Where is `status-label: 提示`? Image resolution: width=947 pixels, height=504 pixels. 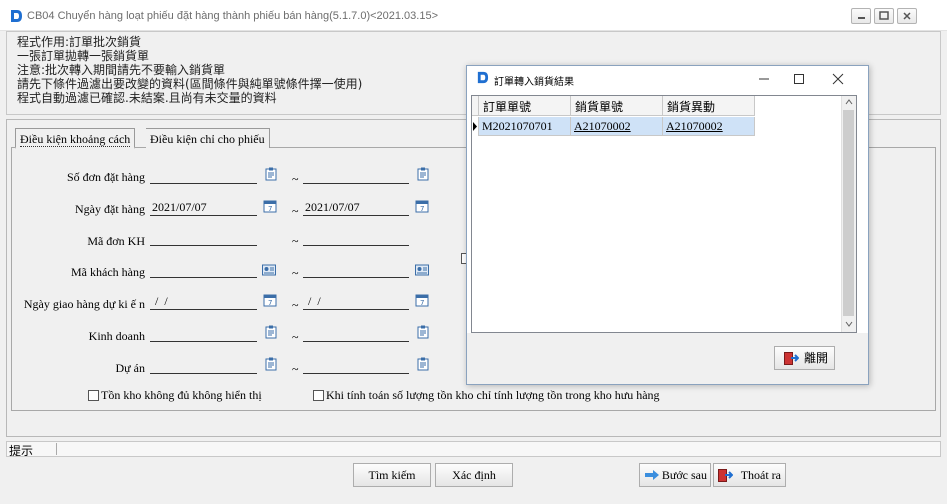
status-label: 提示 is located at coordinates (21, 451).